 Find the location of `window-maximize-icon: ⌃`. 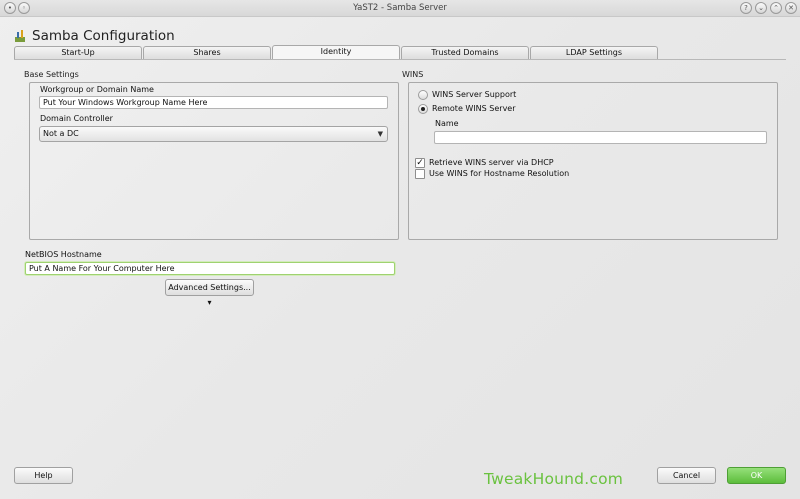

window-maximize-icon: ⌃ is located at coordinates (776, 8).